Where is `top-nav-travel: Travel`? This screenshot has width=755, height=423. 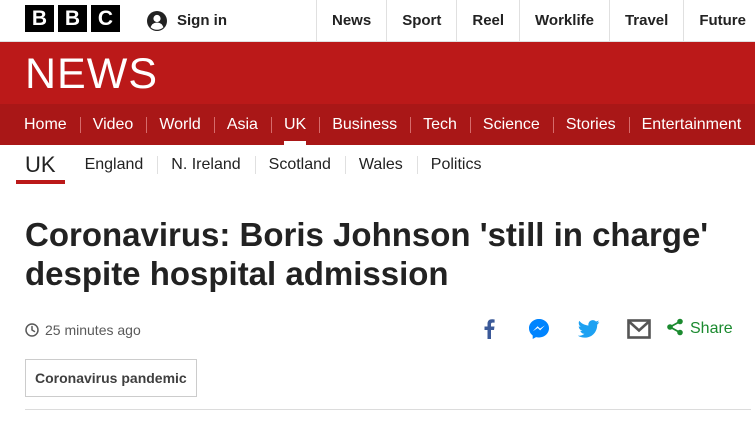 top-nav-travel: Travel is located at coordinates (645, 20).